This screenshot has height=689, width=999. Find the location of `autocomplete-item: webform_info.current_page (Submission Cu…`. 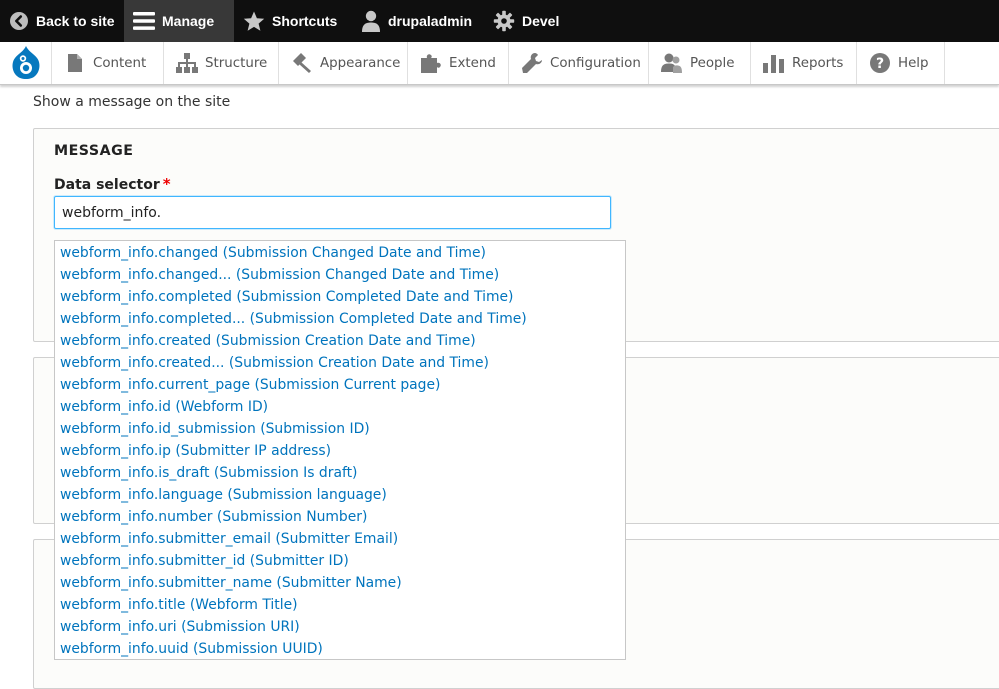

autocomplete-item: webform_info.current_page (Submission Cu… is located at coordinates (340, 385).